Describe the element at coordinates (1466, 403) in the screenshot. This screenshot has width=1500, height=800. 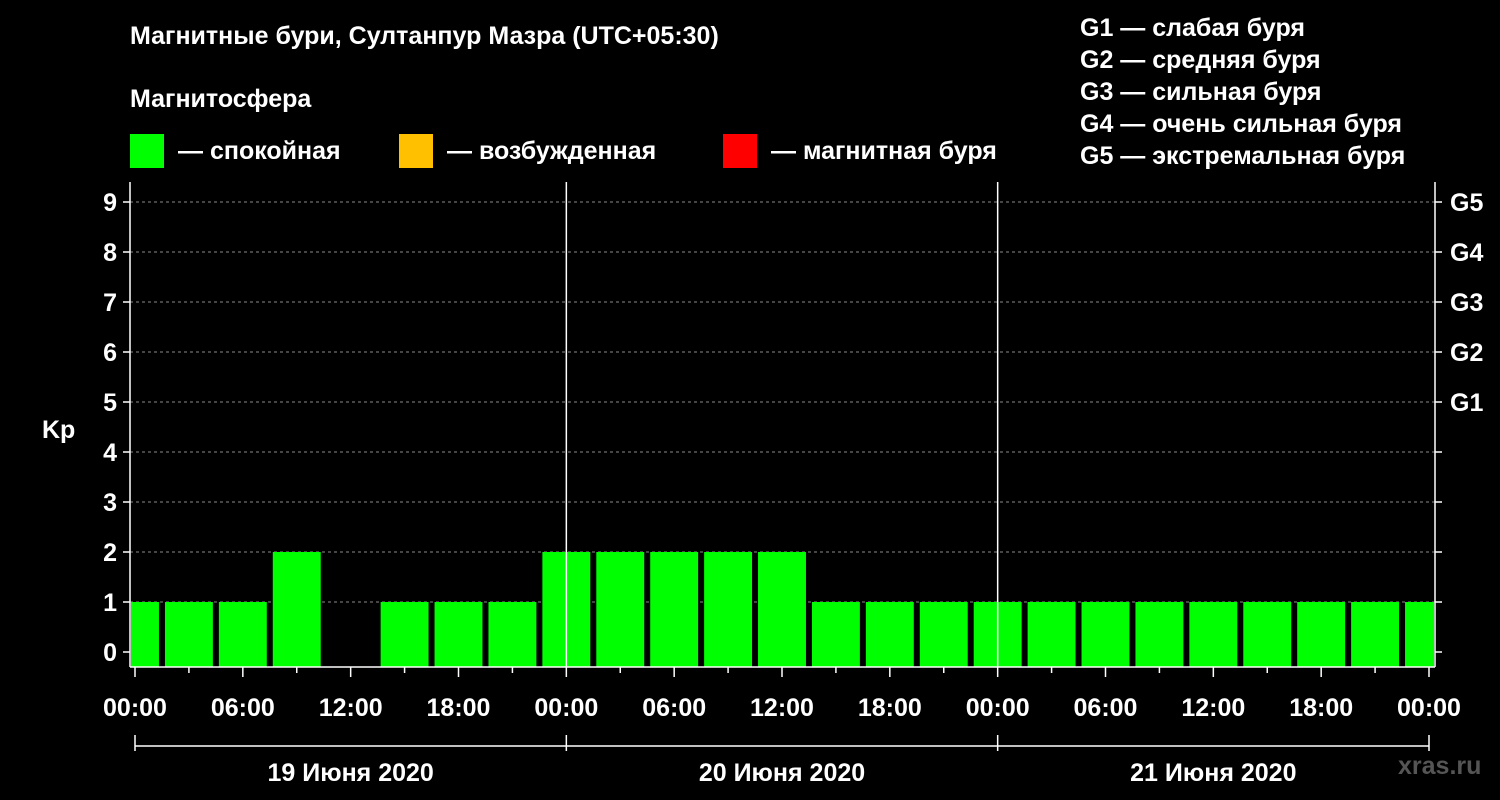
I see `g-level-label: G1` at that location.